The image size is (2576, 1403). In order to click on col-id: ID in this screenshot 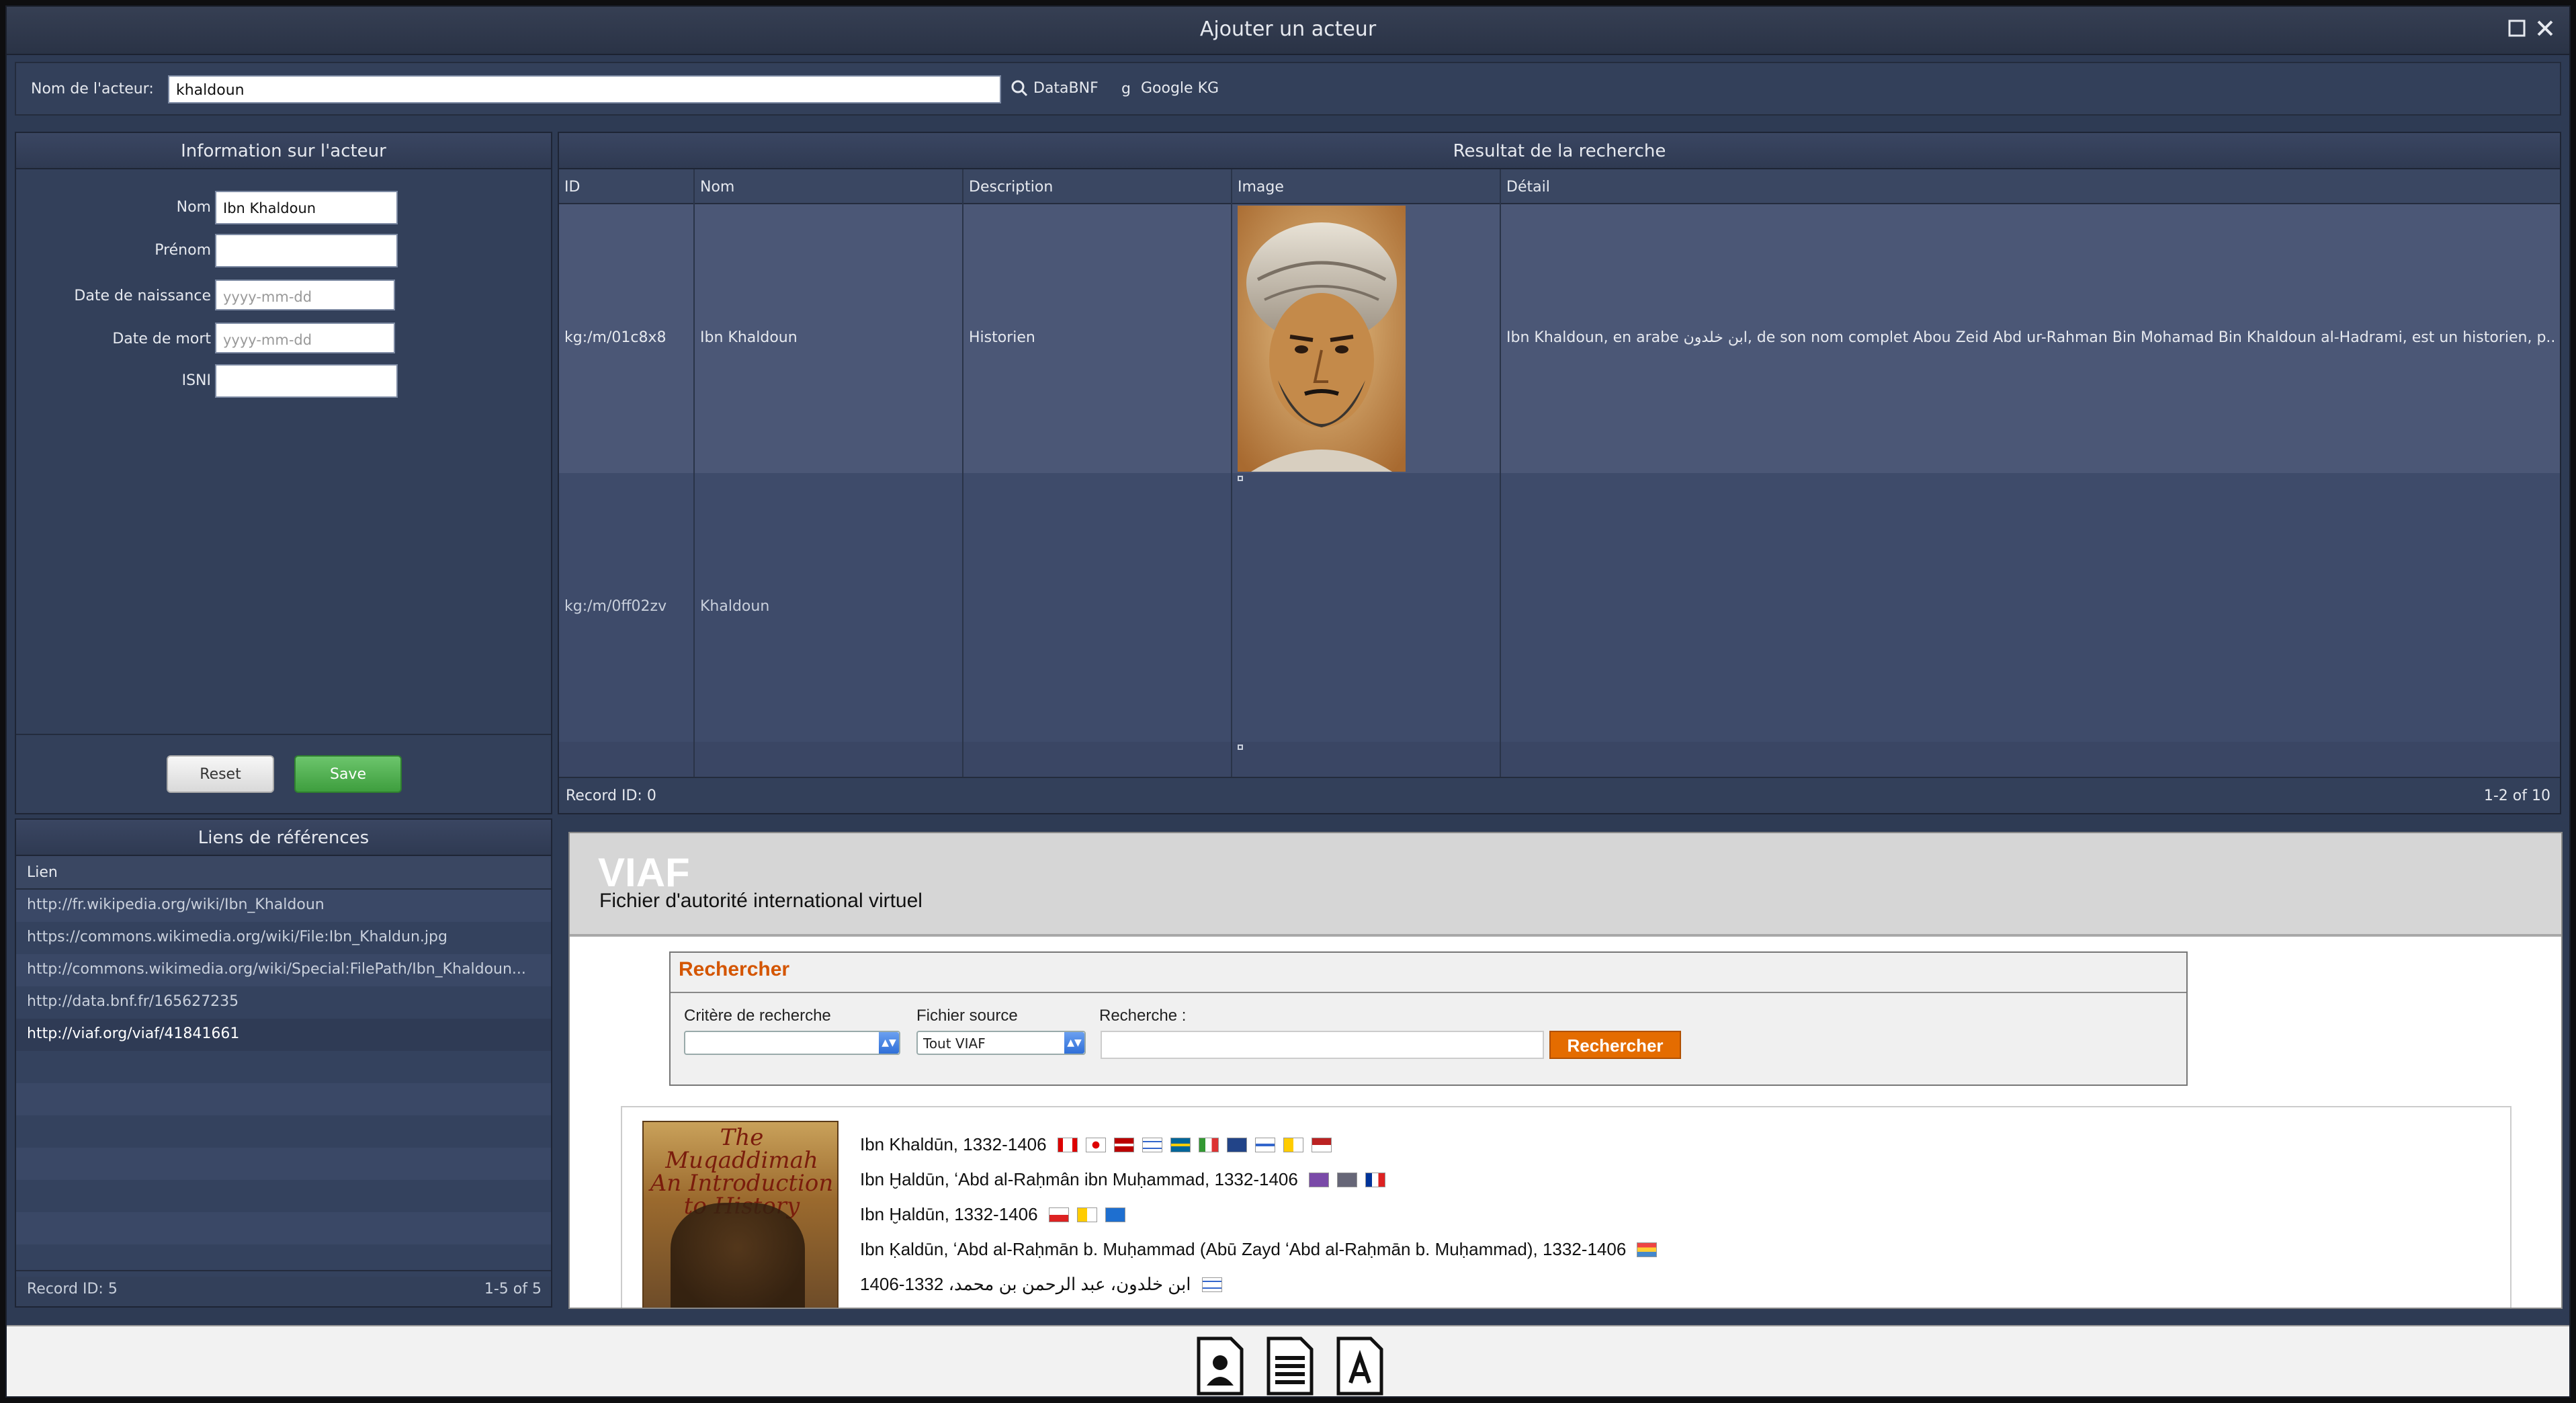, I will do `click(572, 187)`.